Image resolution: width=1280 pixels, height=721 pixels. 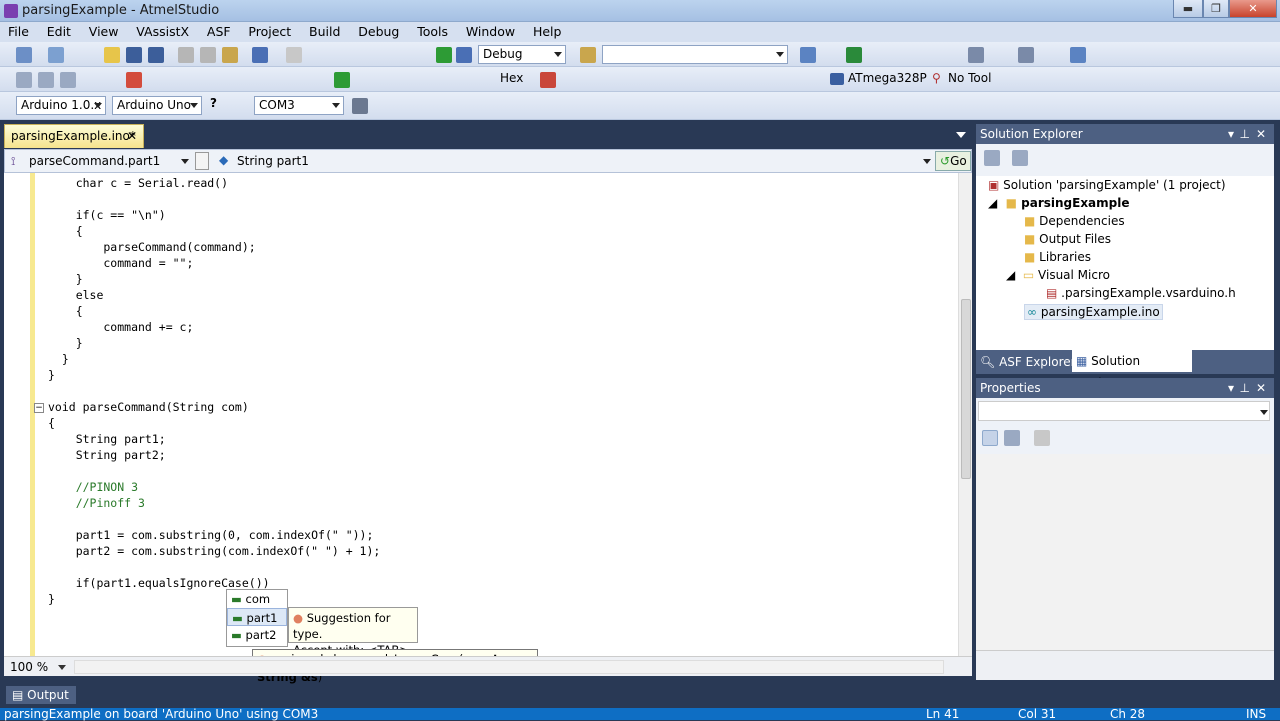 What do you see at coordinates (257, 599) in the screenshot?
I see `autocomplete-item: ▬ com` at bounding box center [257, 599].